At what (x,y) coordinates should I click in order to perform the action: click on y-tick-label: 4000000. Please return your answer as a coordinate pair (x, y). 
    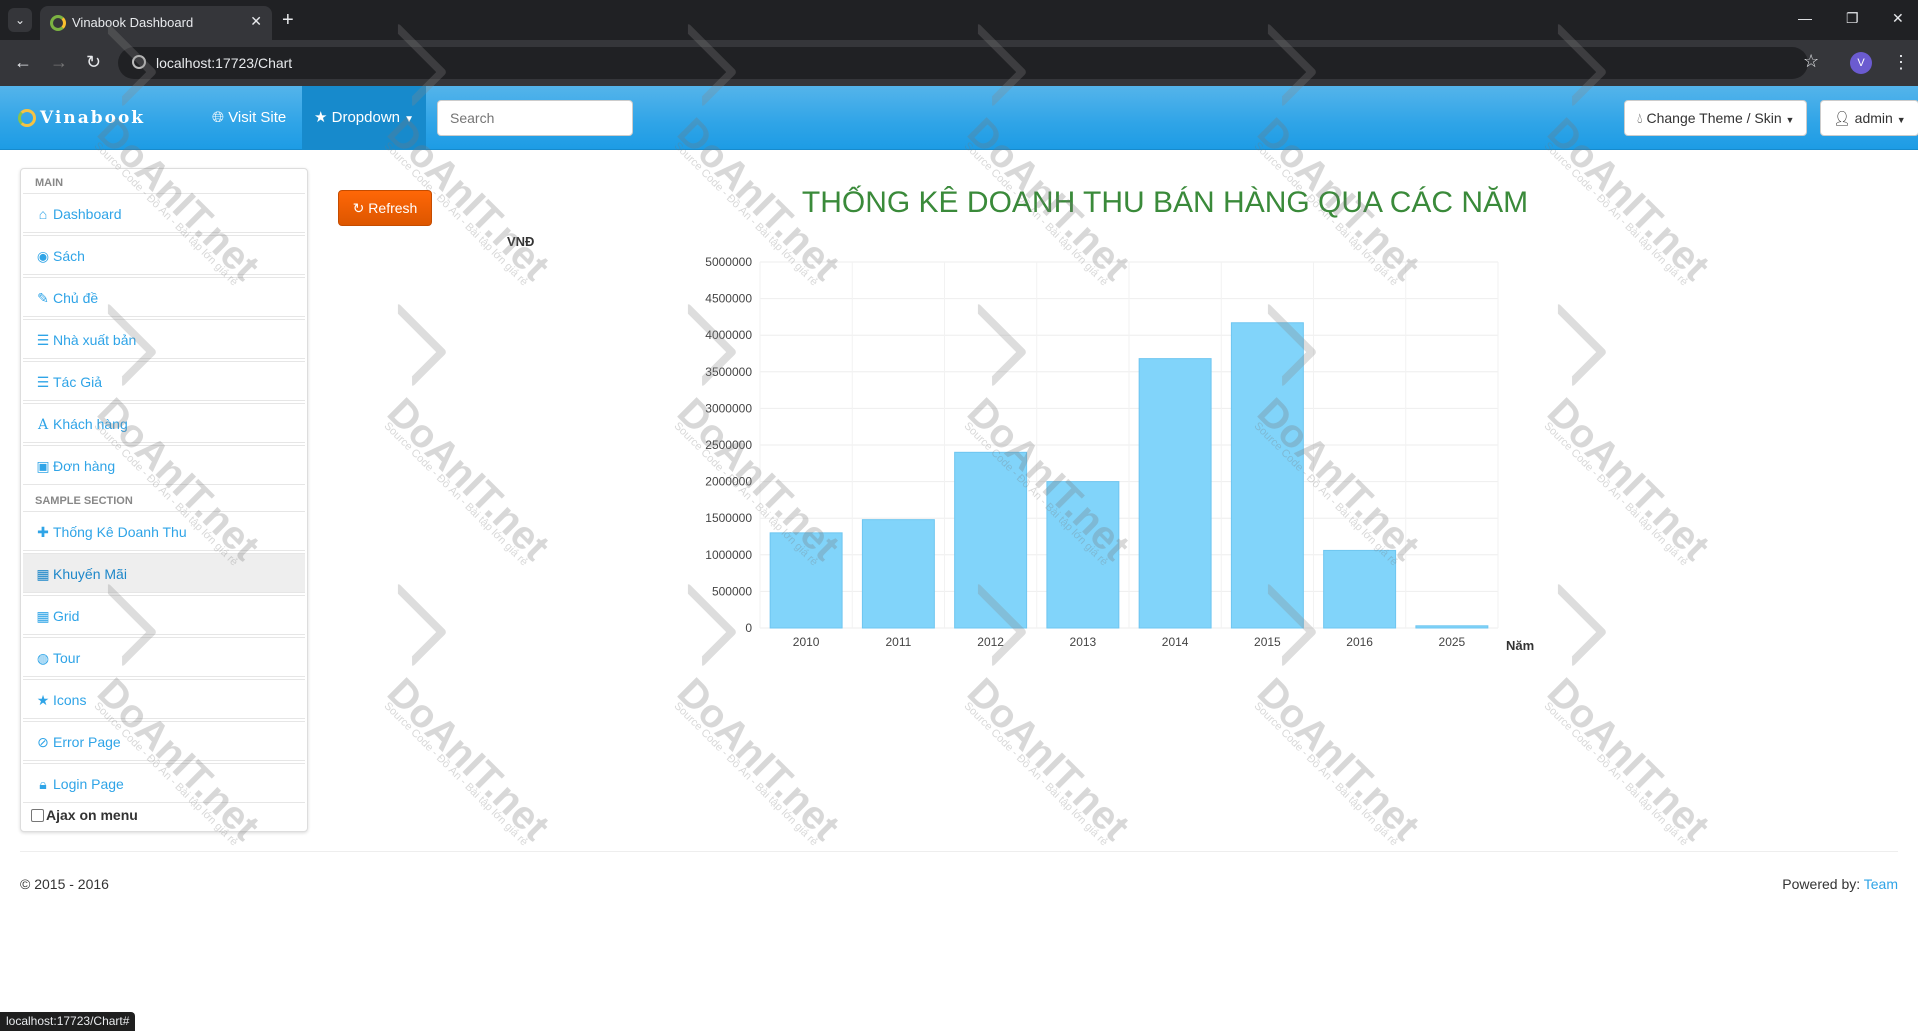
    Looking at the image, I should click on (728, 335).